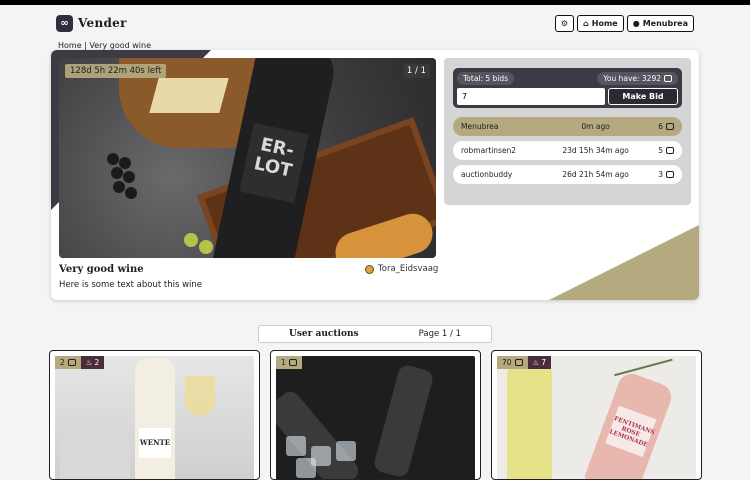 This screenshot has height=480, width=750. Describe the element at coordinates (101, 269) in the screenshot. I see `auction-title: Very good wine` at that location.